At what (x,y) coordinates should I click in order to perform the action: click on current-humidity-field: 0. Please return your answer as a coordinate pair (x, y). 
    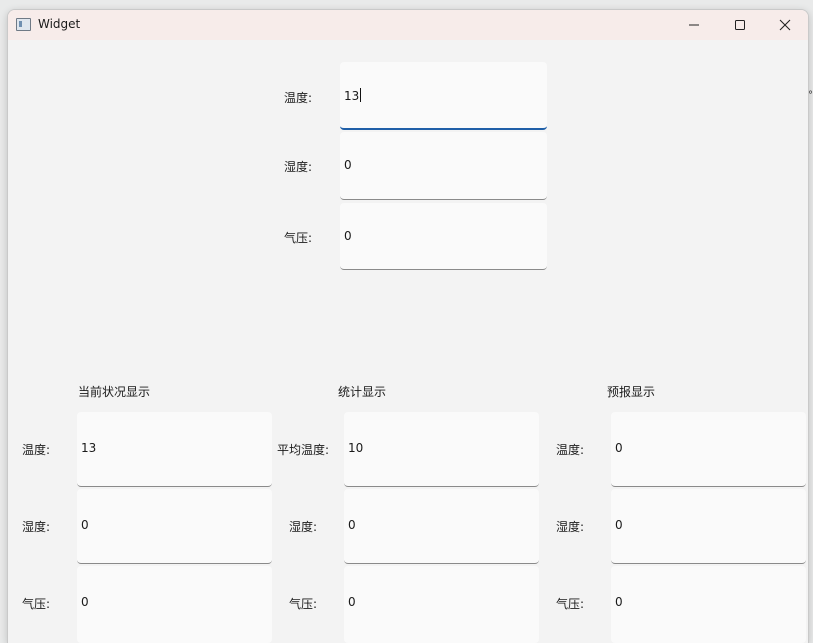
    Looking at the image, I should click on (174, 526).